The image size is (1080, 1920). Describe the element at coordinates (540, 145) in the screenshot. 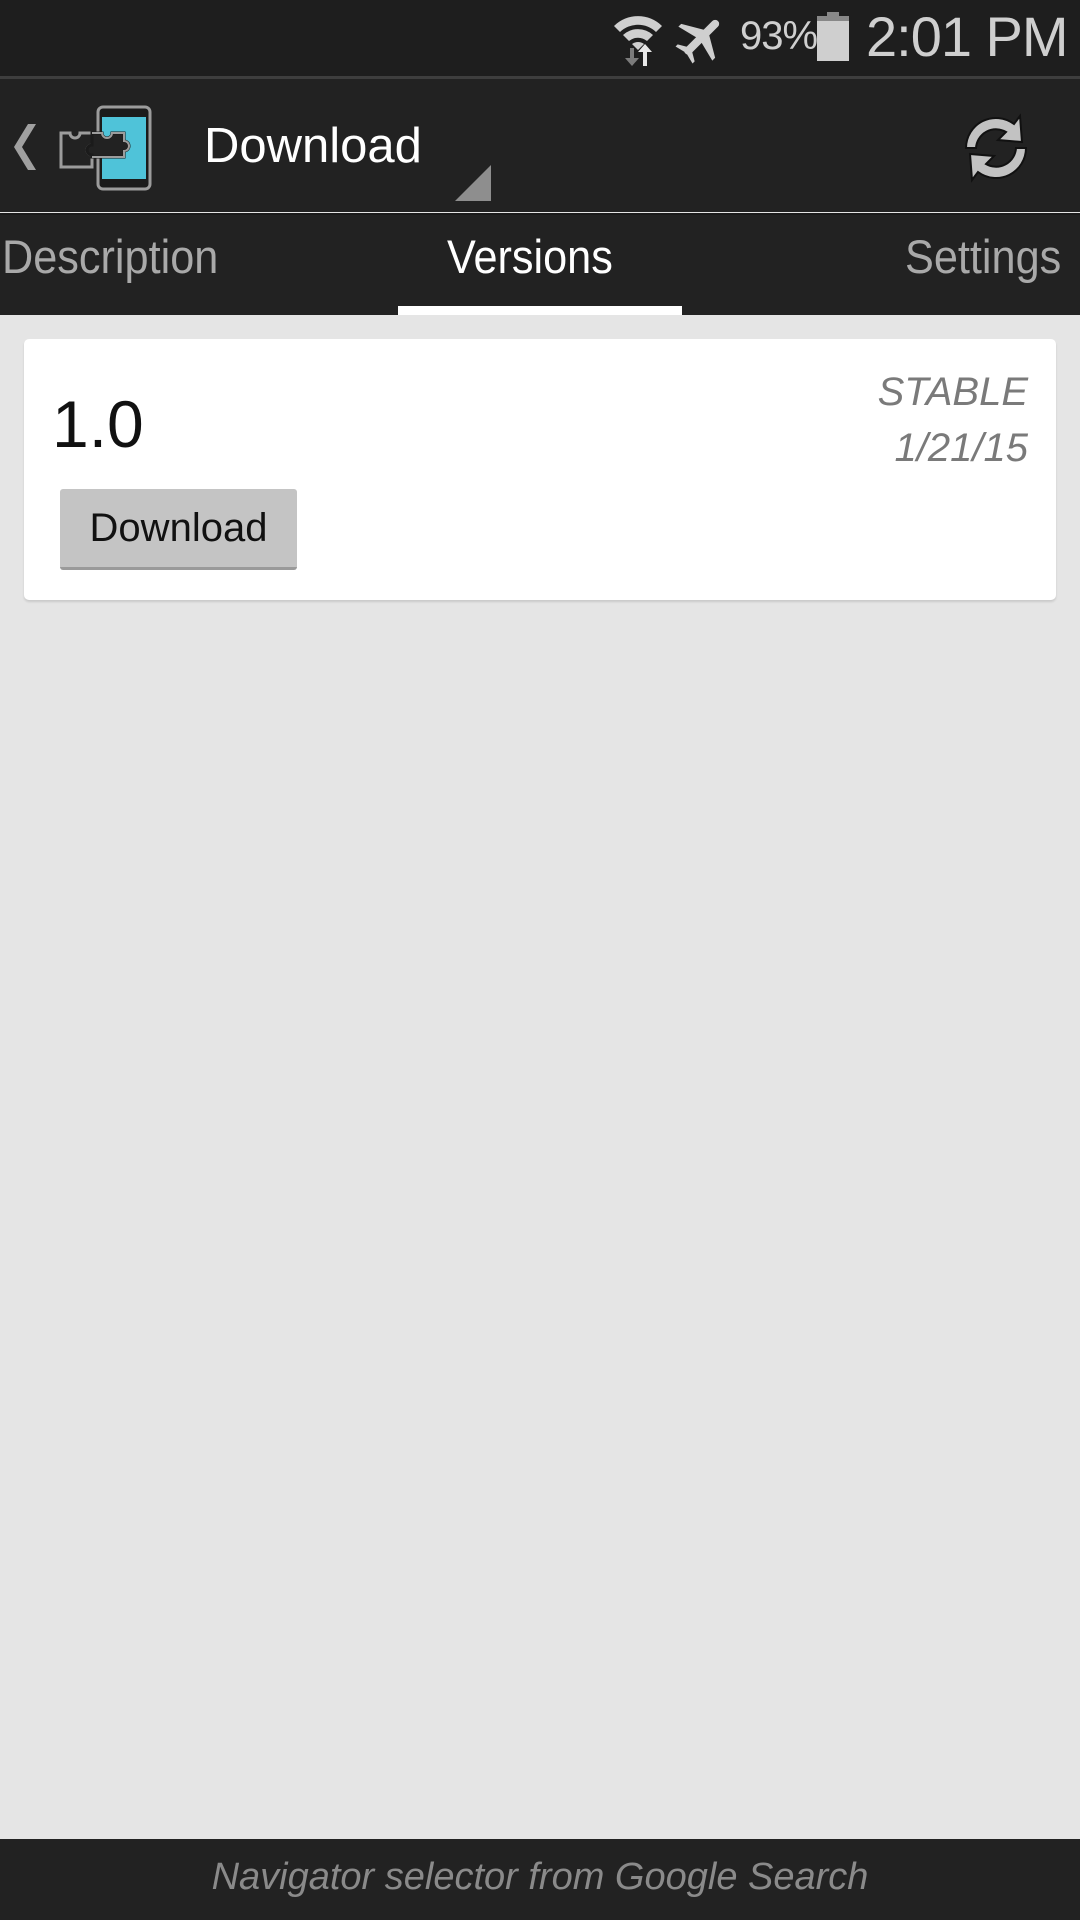

I see `action-bar` at that location.